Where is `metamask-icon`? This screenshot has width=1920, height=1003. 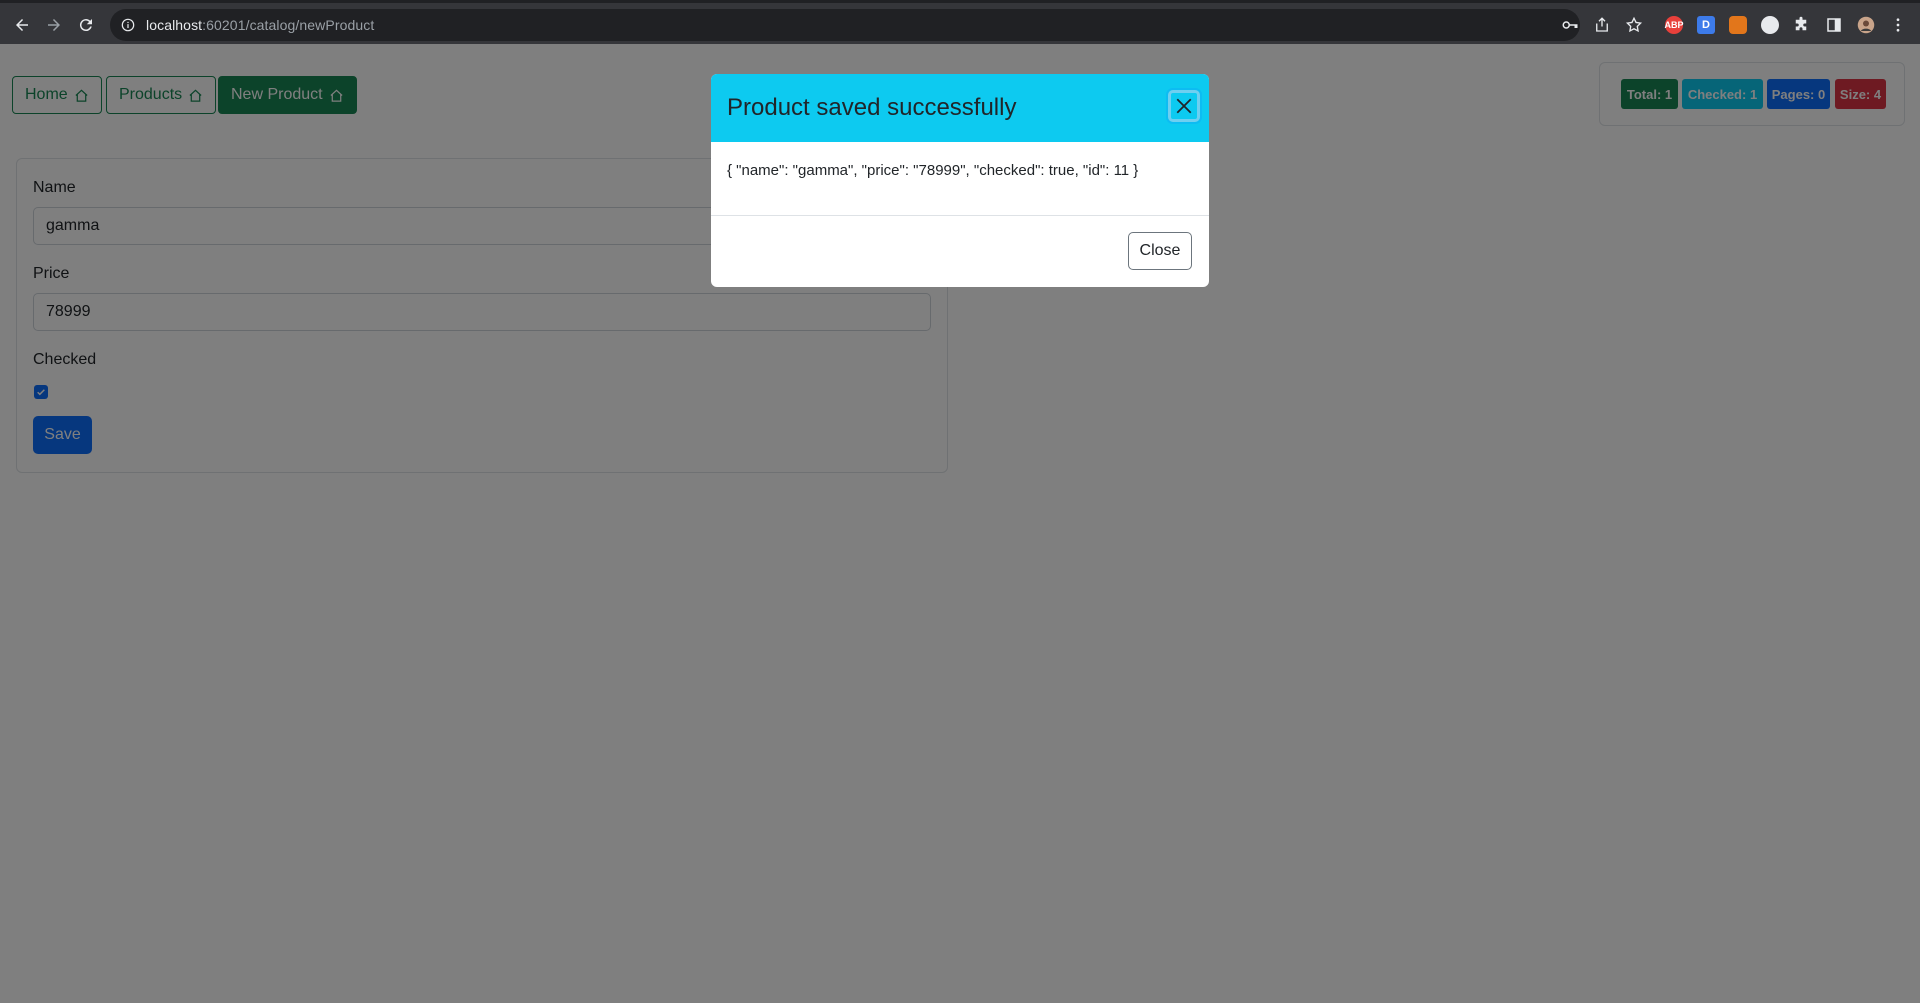
metamask-icon is located at coordinates (1738, 25).